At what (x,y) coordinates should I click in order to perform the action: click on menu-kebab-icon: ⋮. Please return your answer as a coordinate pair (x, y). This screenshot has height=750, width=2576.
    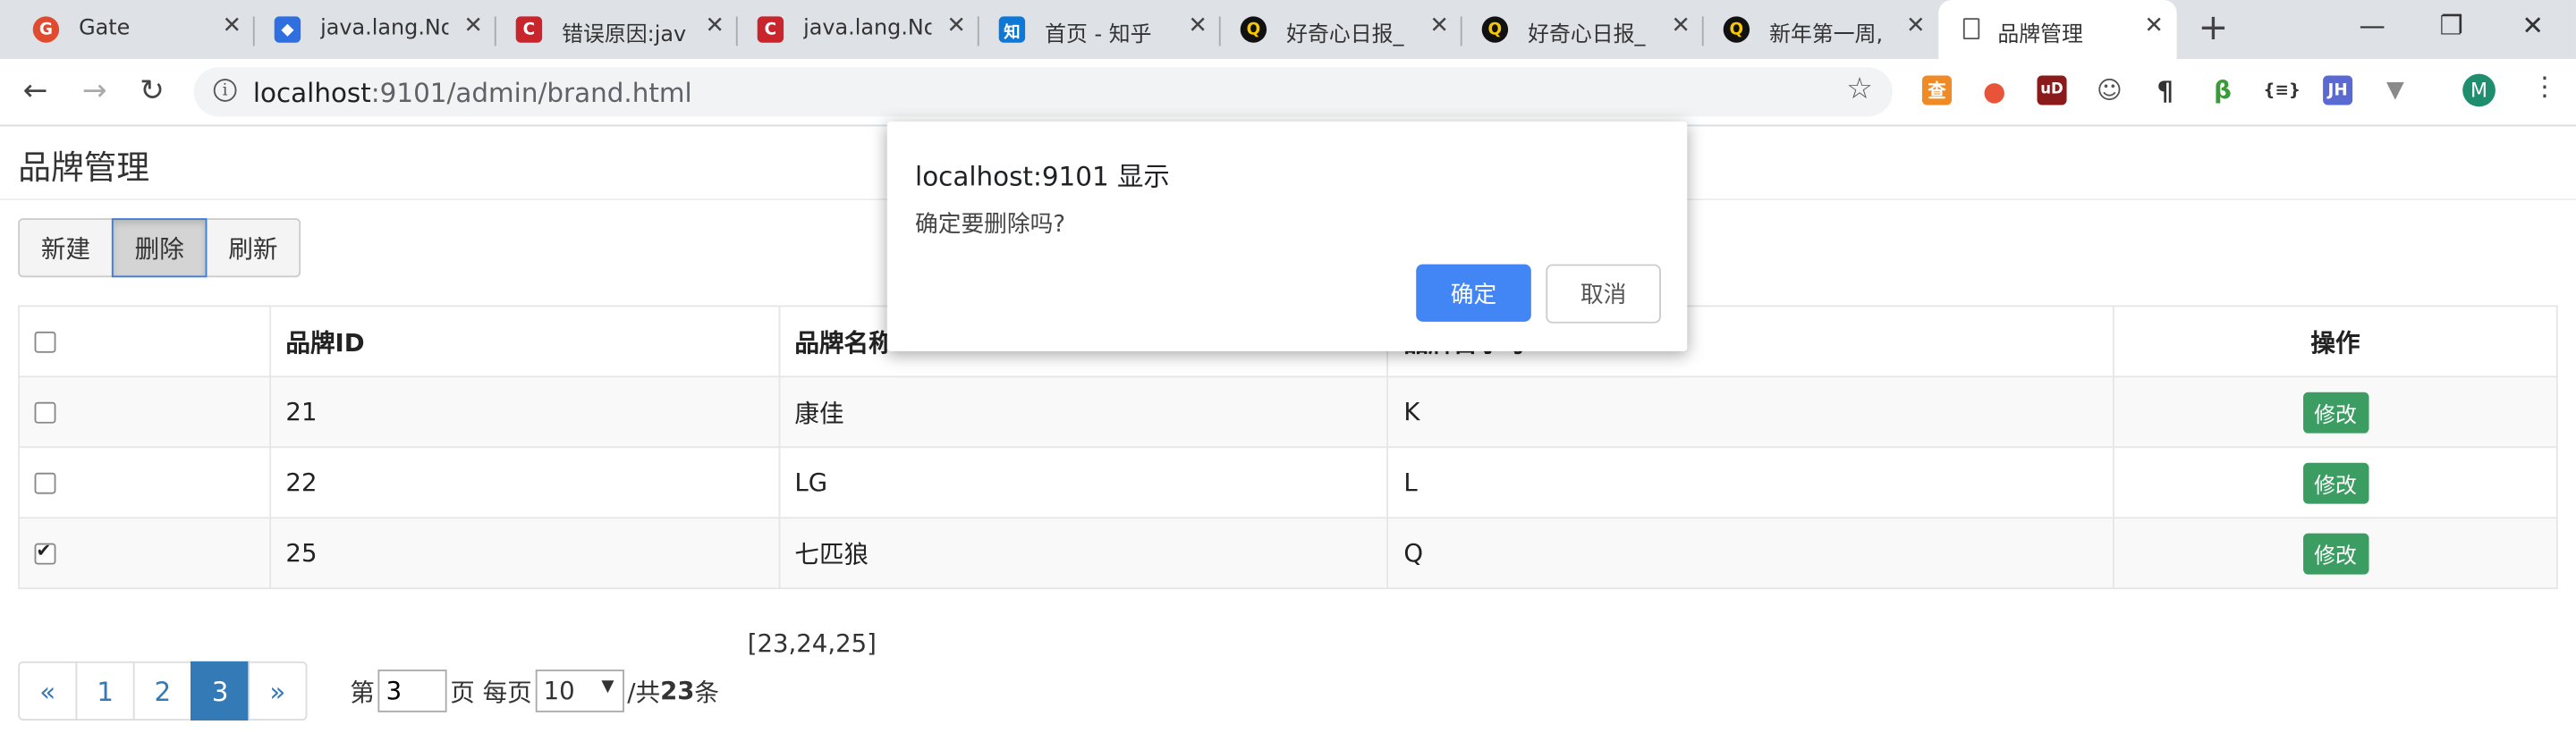
    Looking at the image, I should click on (2544, 86).